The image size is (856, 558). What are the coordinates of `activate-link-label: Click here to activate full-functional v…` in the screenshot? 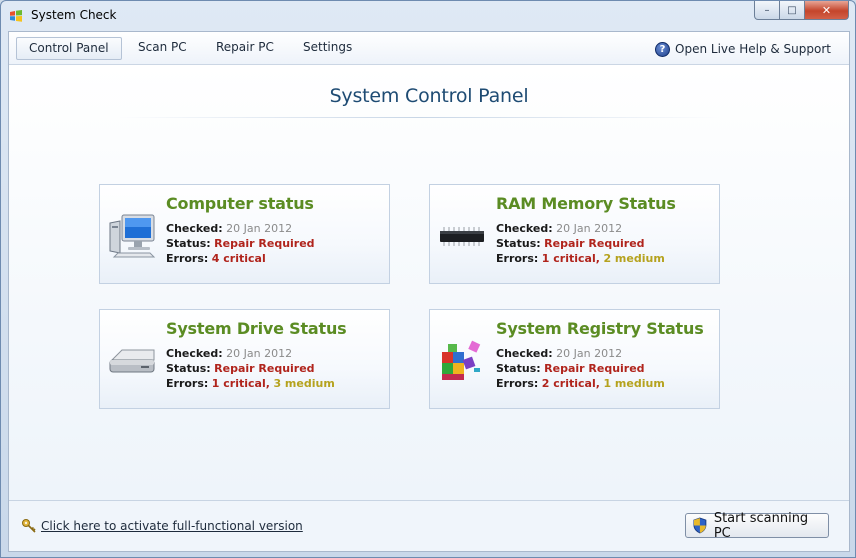 It's located at (172, 526).